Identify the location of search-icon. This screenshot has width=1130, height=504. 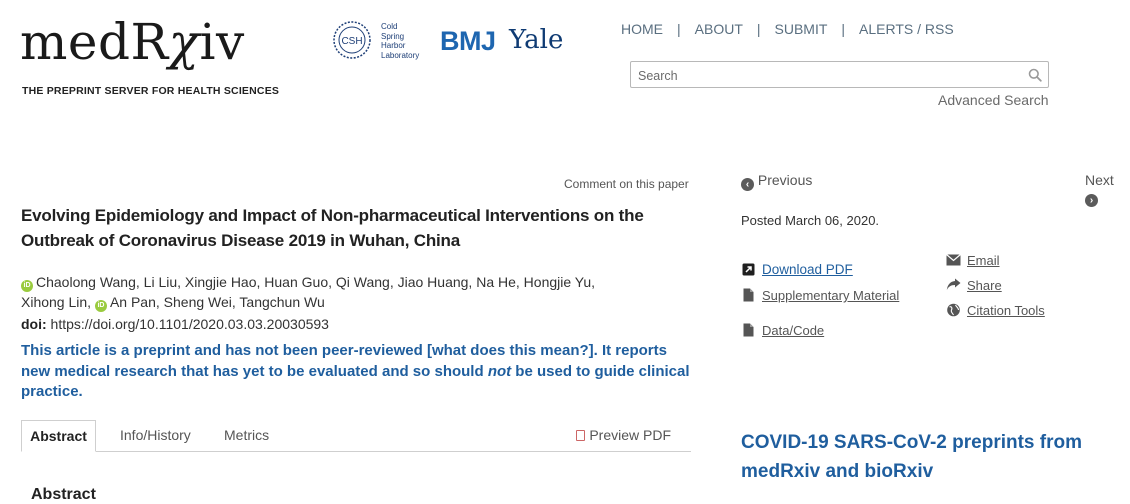
(1035, 75).